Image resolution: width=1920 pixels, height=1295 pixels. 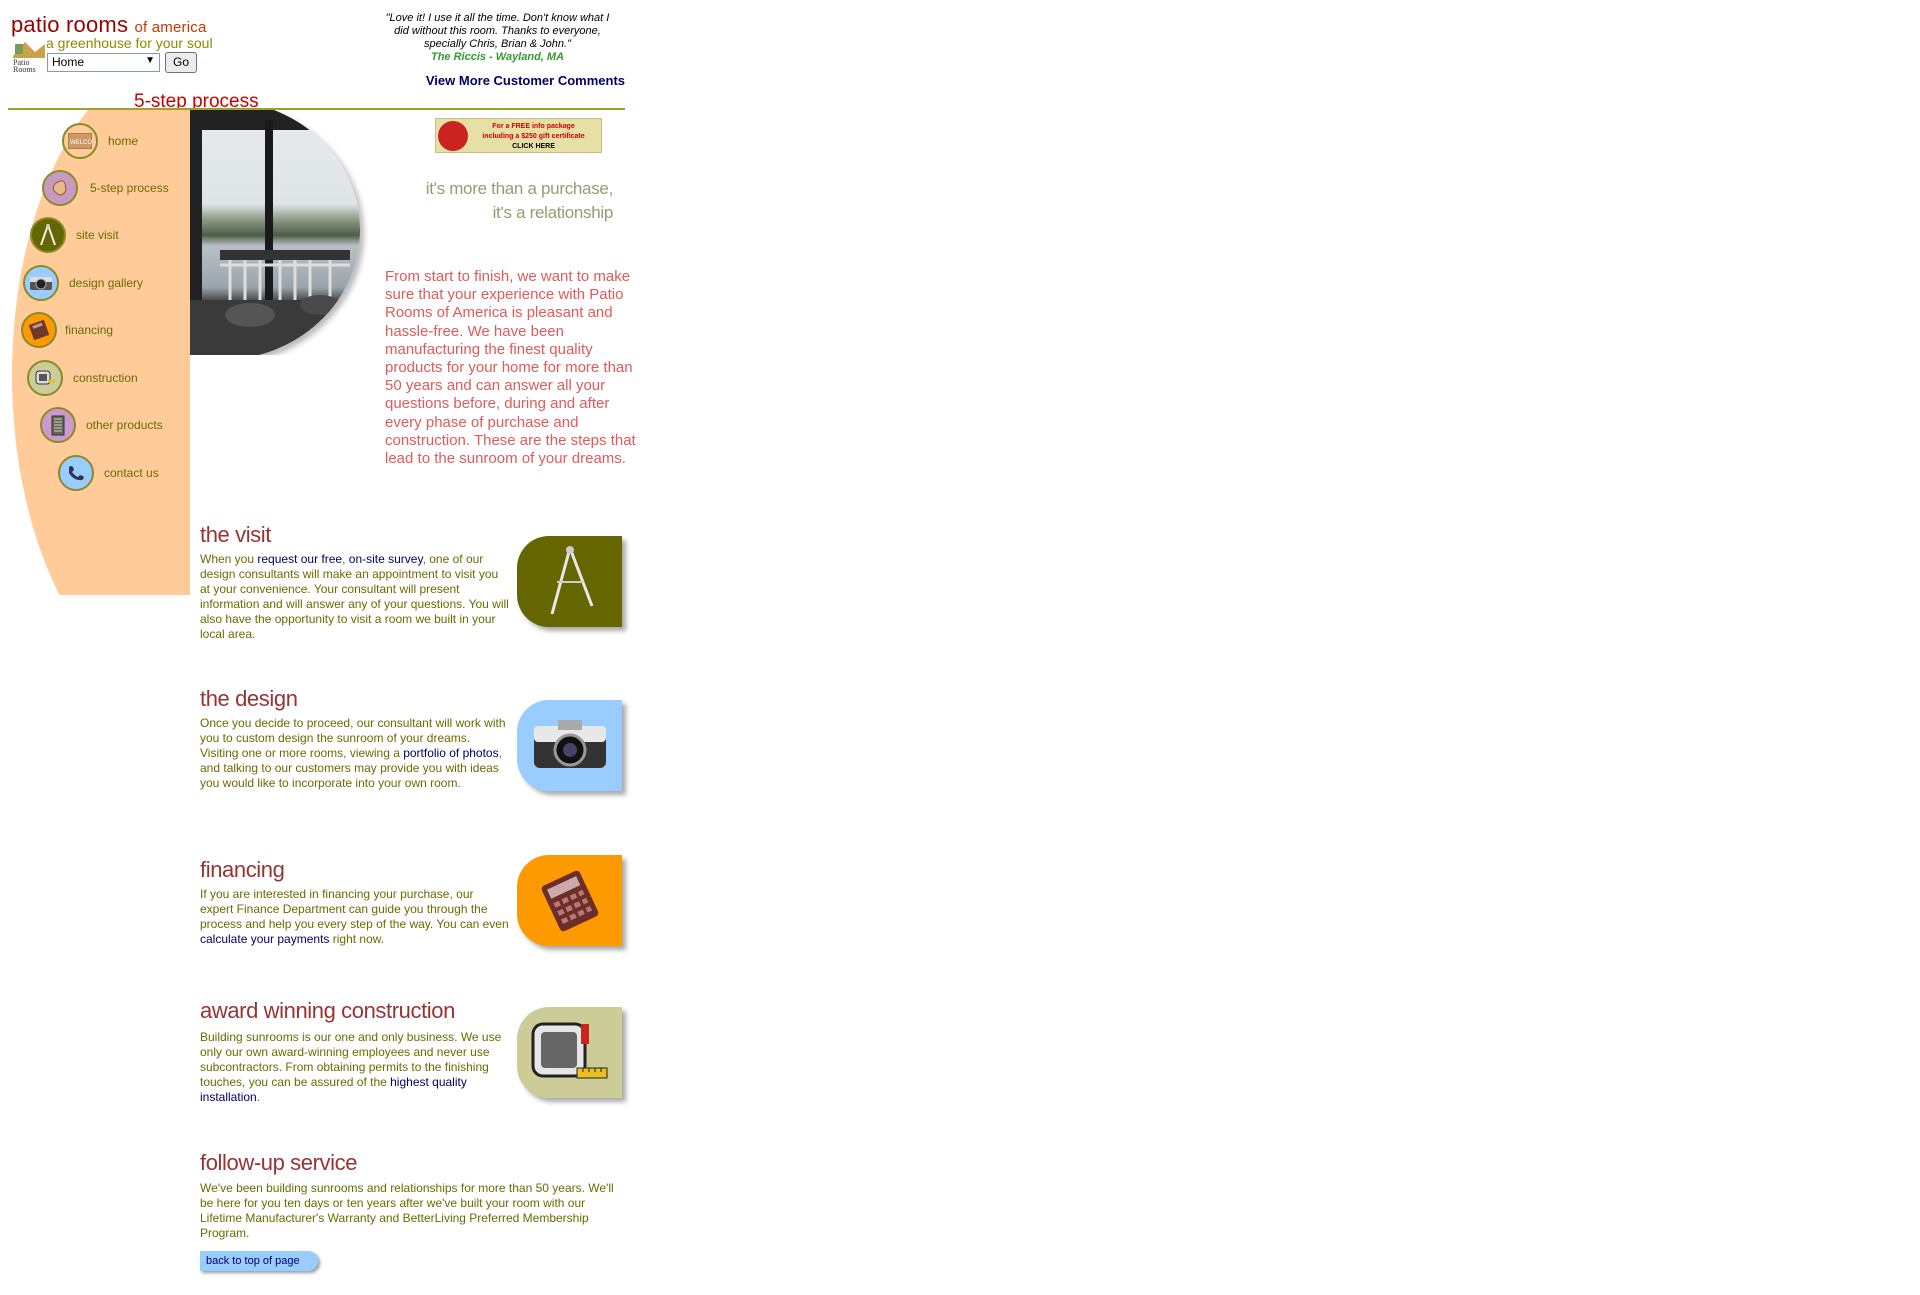 I want to click on go-button: Go, so click(x=181, y=62).